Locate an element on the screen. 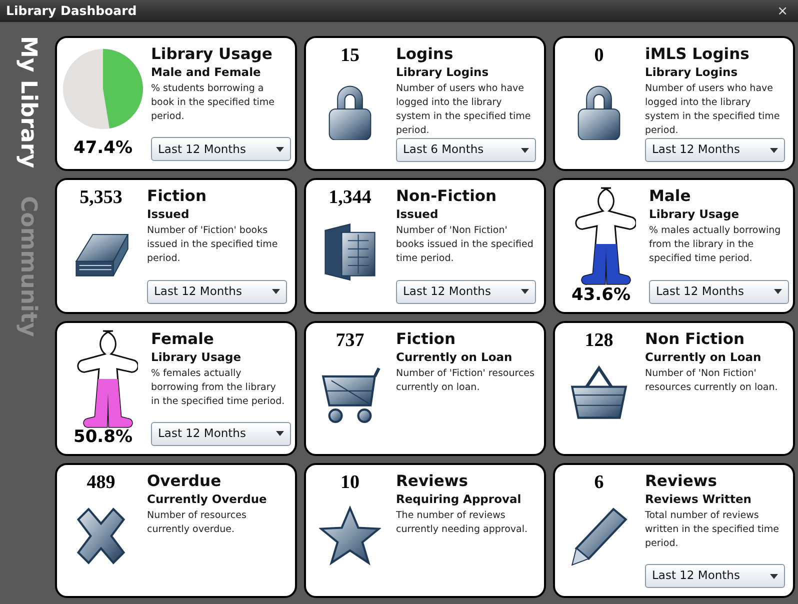 This screenshot has height=604, width=798. stat-value: 1,344 is located at coordinates (350, 198).